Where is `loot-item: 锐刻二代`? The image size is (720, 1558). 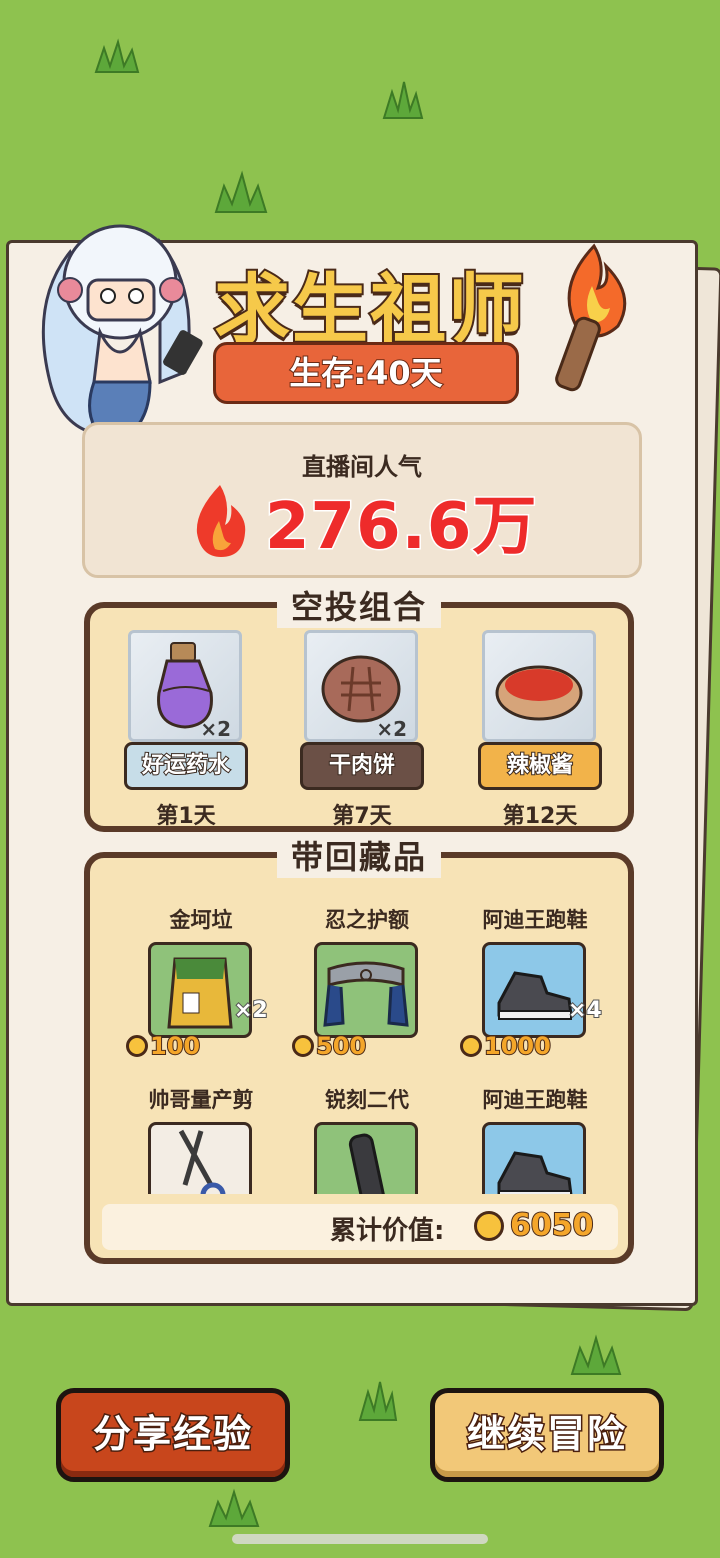 loot-item: 锐刻二代 is located at coordinates (367, 1139).